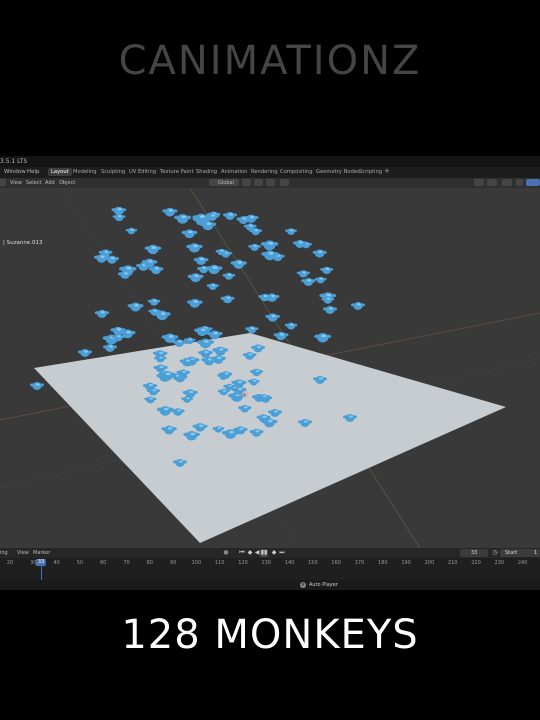 This screenshot has width=540, height=720. Describe the element at coordinates (282, 553) in the screenshot. I see `jump-end-icon: ⏭` at that location.